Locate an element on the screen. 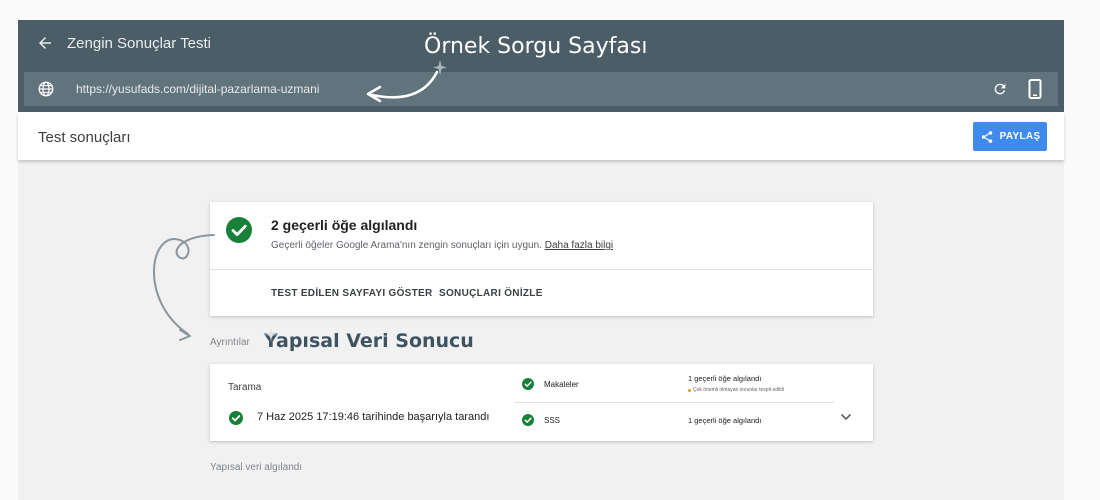 The height and width of the screenshot is (500, 1100). results-header-bar: Test sonuçları PAYLAŞ is located at coordinates (541, 136).